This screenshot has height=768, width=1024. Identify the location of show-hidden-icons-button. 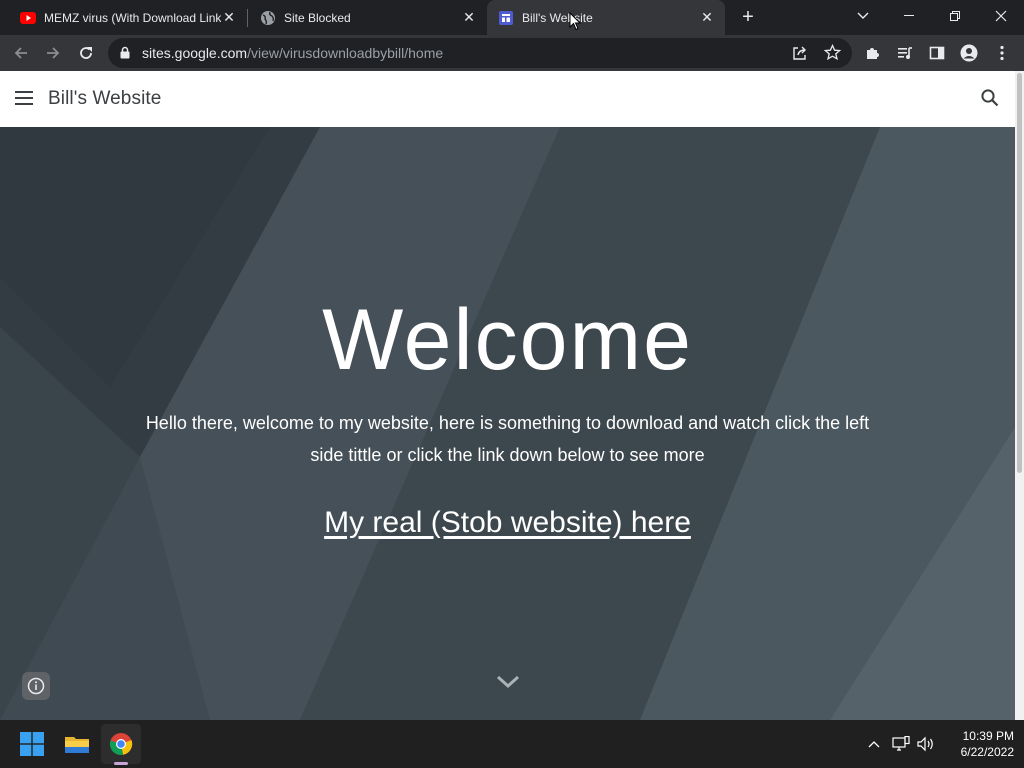
(874, 744).